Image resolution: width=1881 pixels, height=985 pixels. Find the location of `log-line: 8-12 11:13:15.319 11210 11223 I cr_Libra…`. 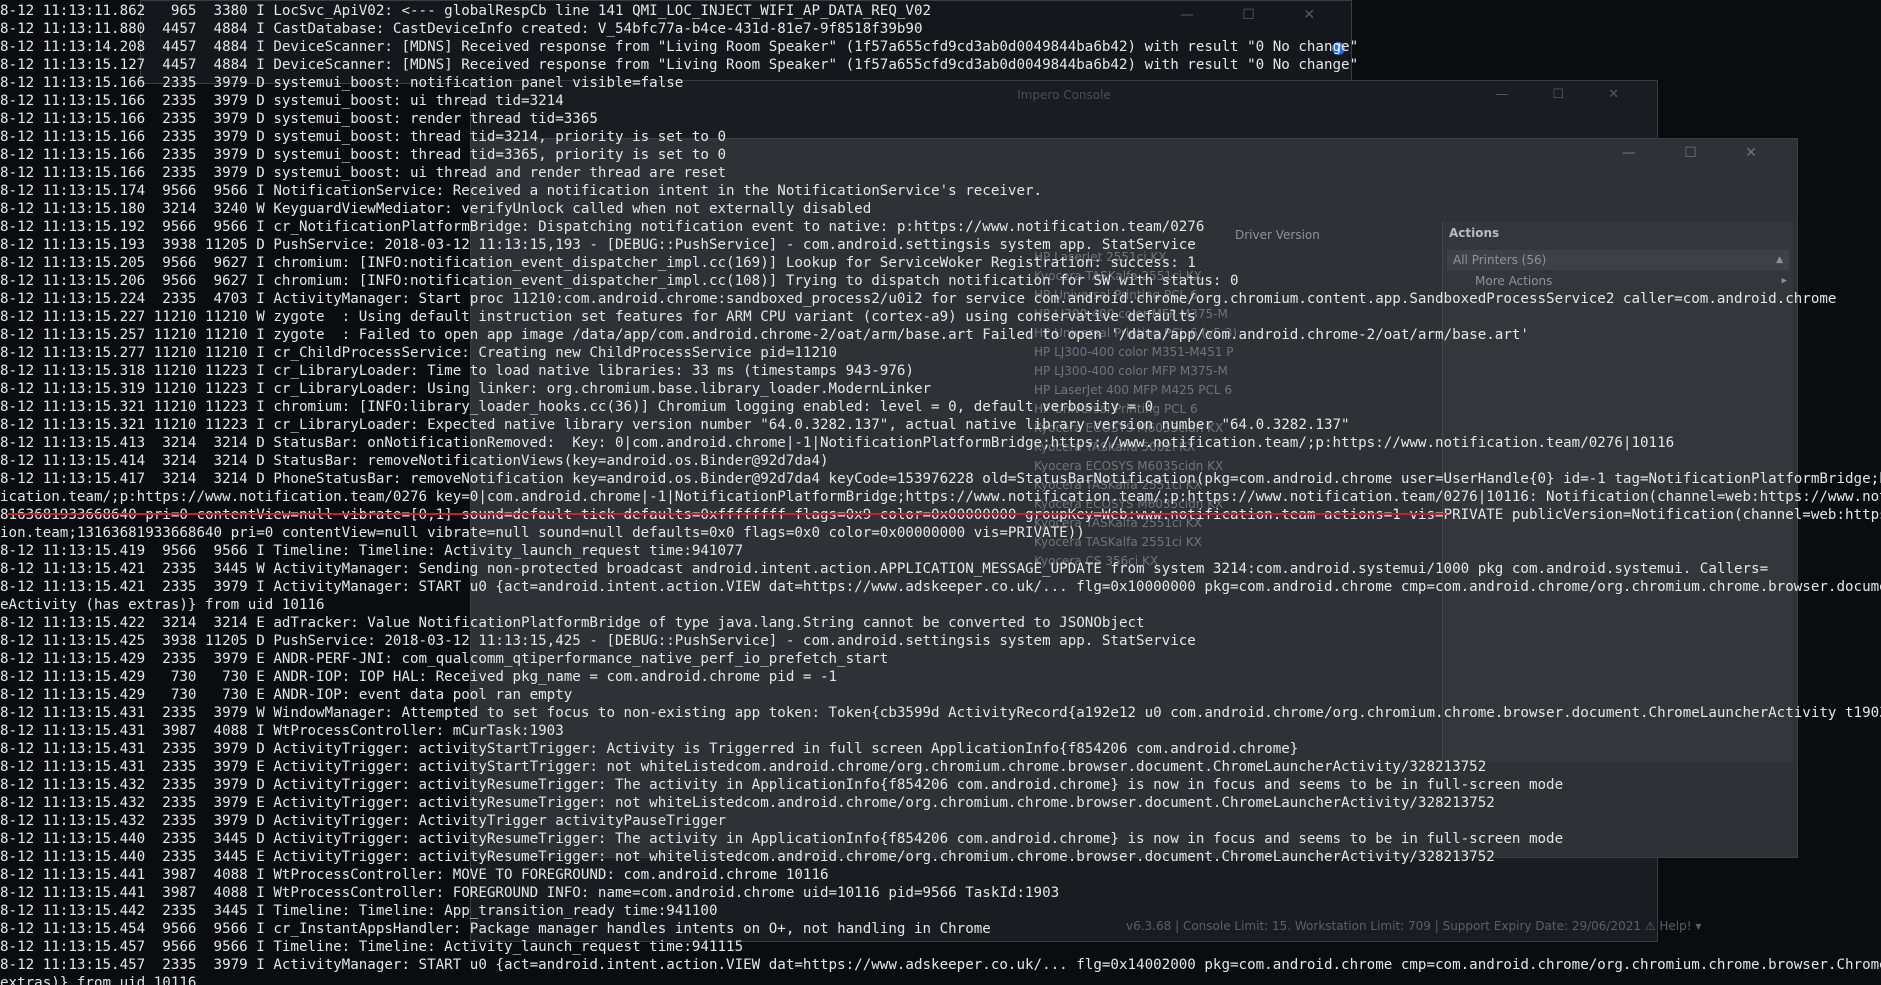

log-line: 8-12 11:13:15.319 11210 11223 I cr_Libra… is located at coordinates (466, 389).